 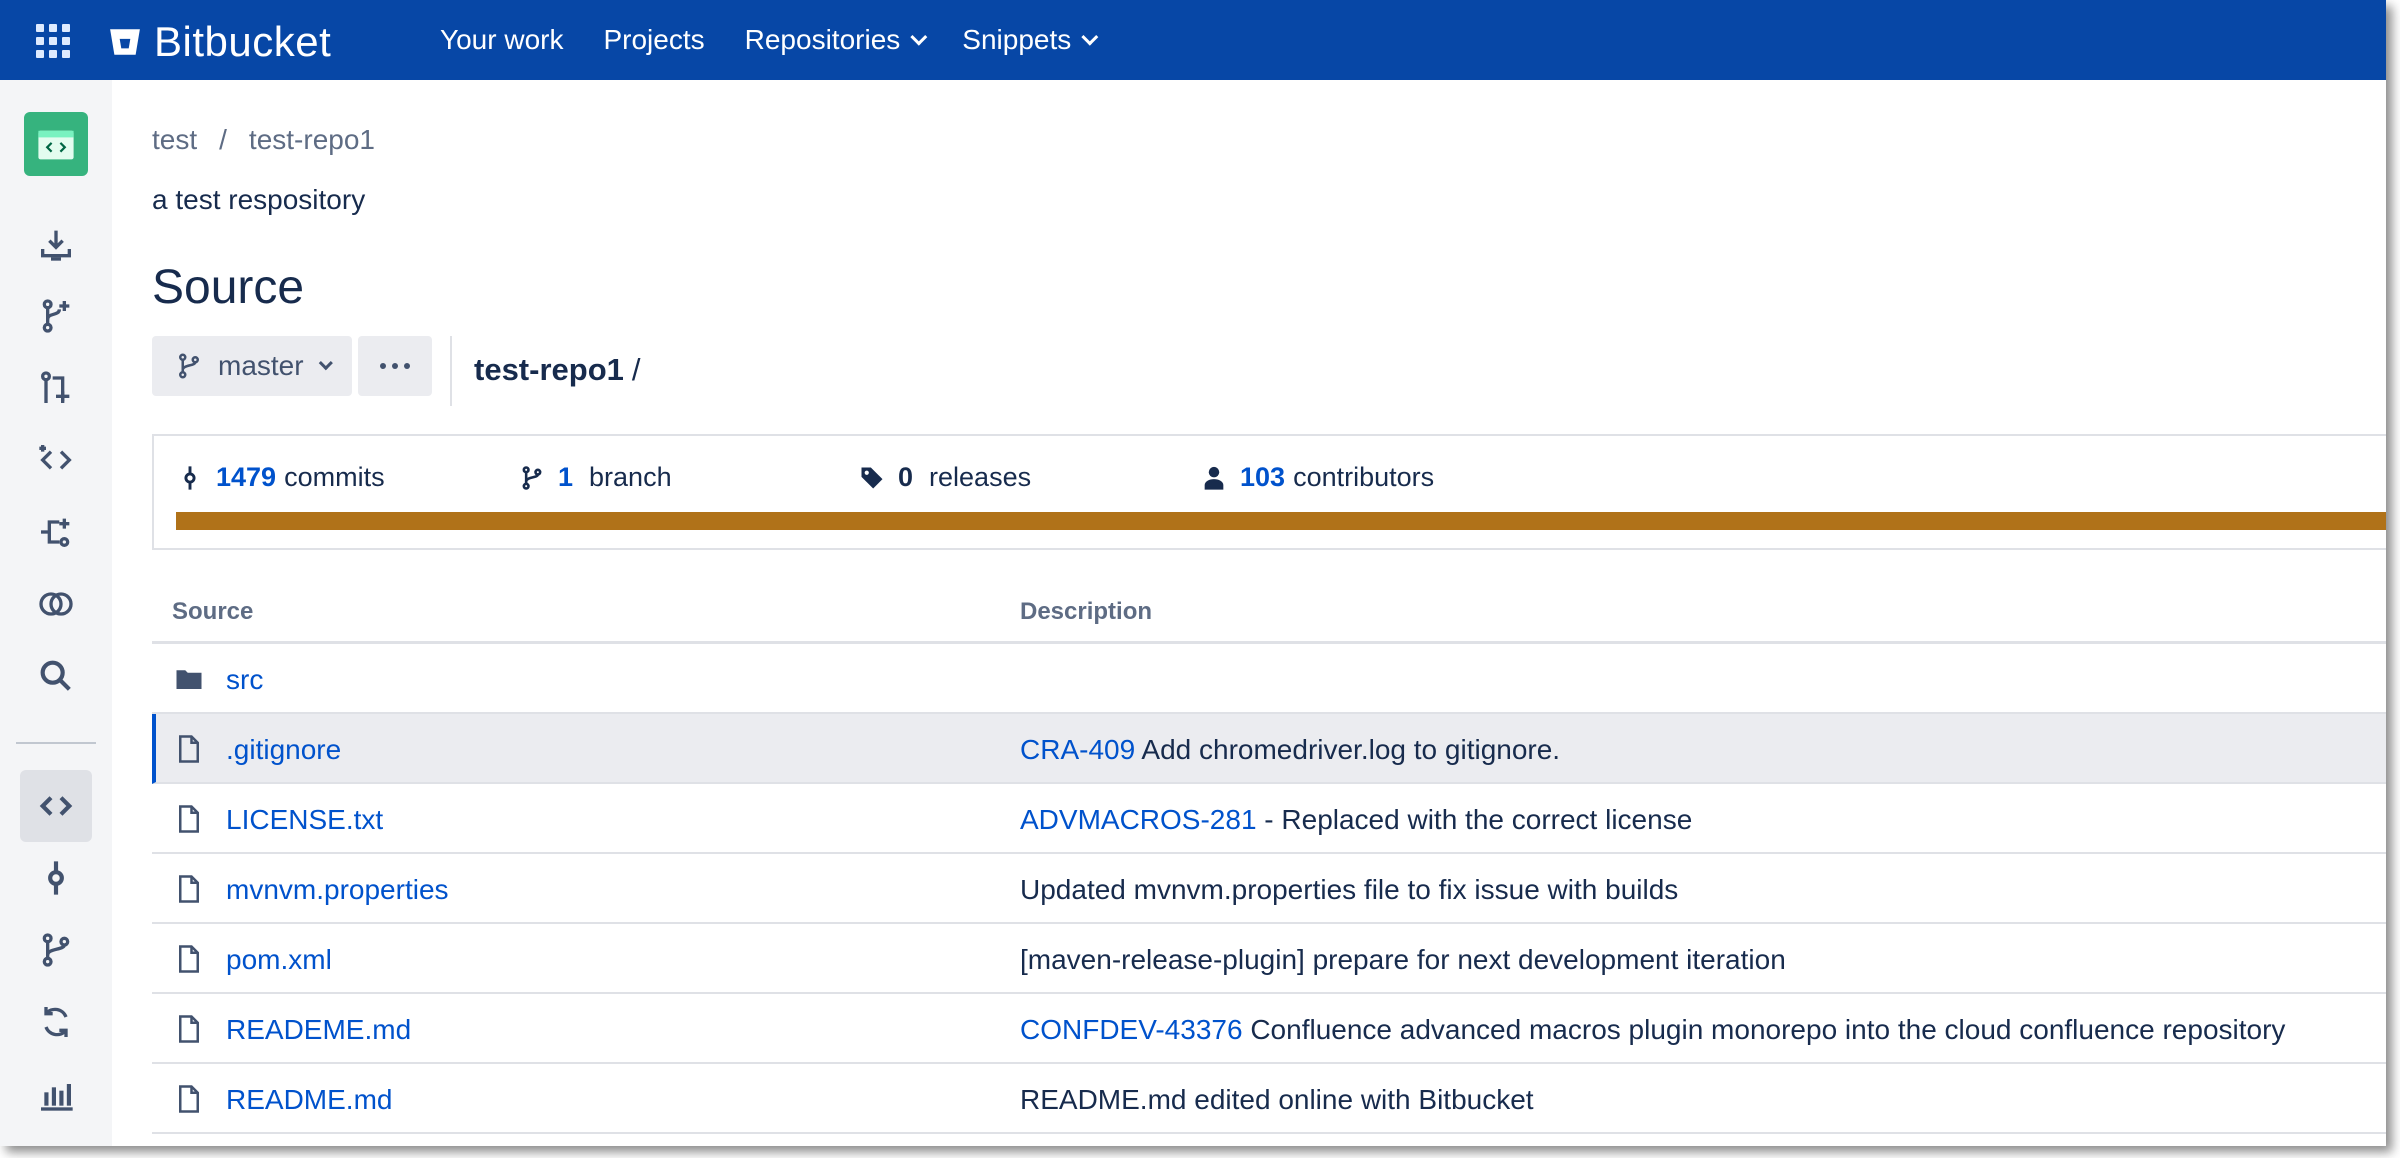 What do you see at coordinates (906, 477) in the screenshot?
I see `releases-count: 0` at bounding box center [906, 477].